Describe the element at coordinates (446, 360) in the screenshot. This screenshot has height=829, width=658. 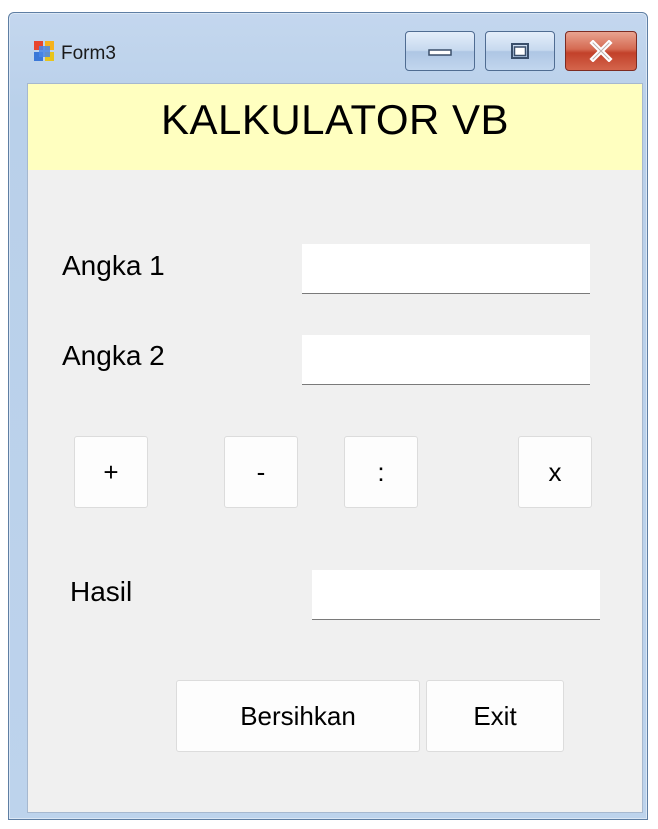
I see `angka2-input` at that location.